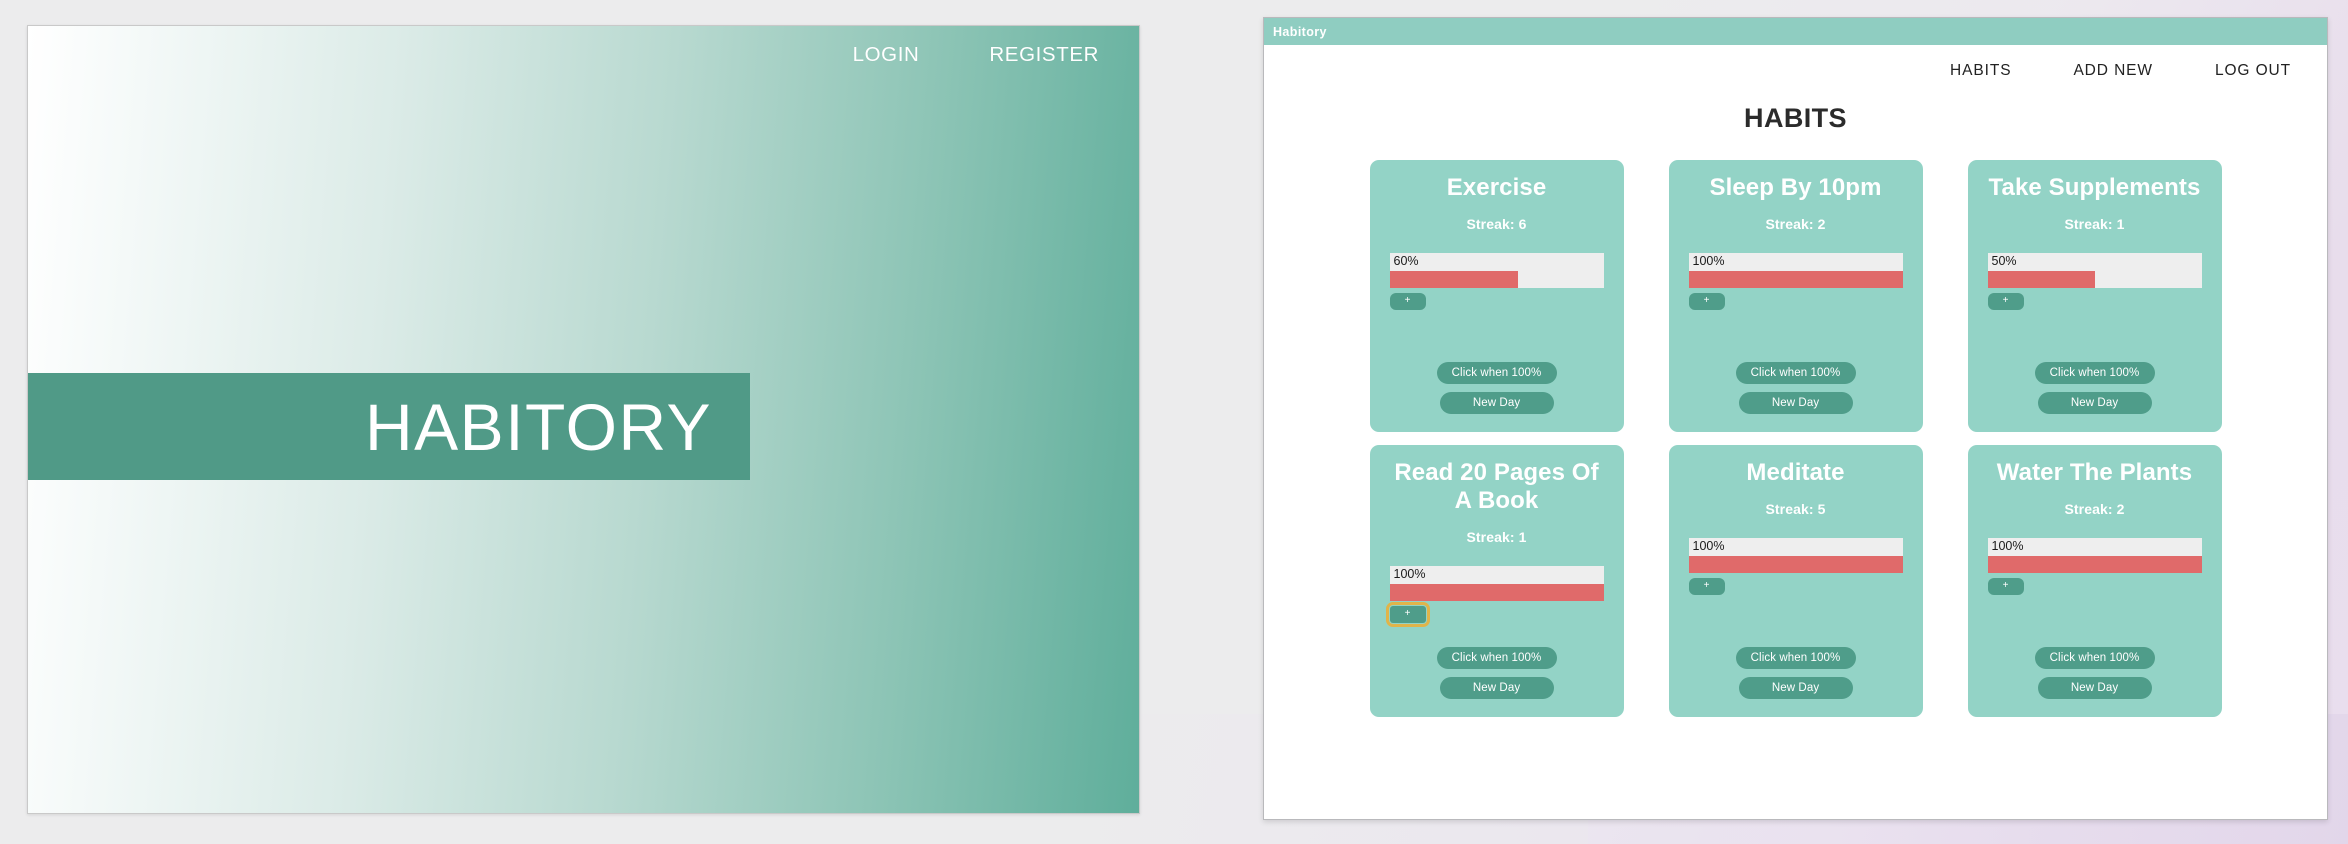 The image size is (2348, 844). Describe the element at coordinates (1496, 486) in the screenshot. I see `habit-title: Read 20 Pages Of A Book` at that location.